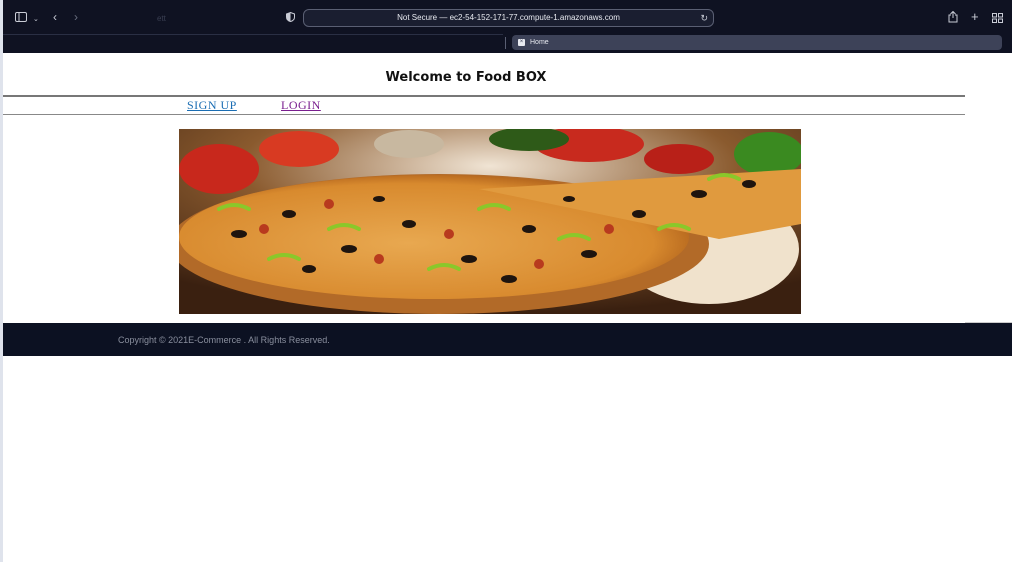 The height and width of the screenshot is (562, 1012). I want to click on tab-bar-divider, so click(253, 34).